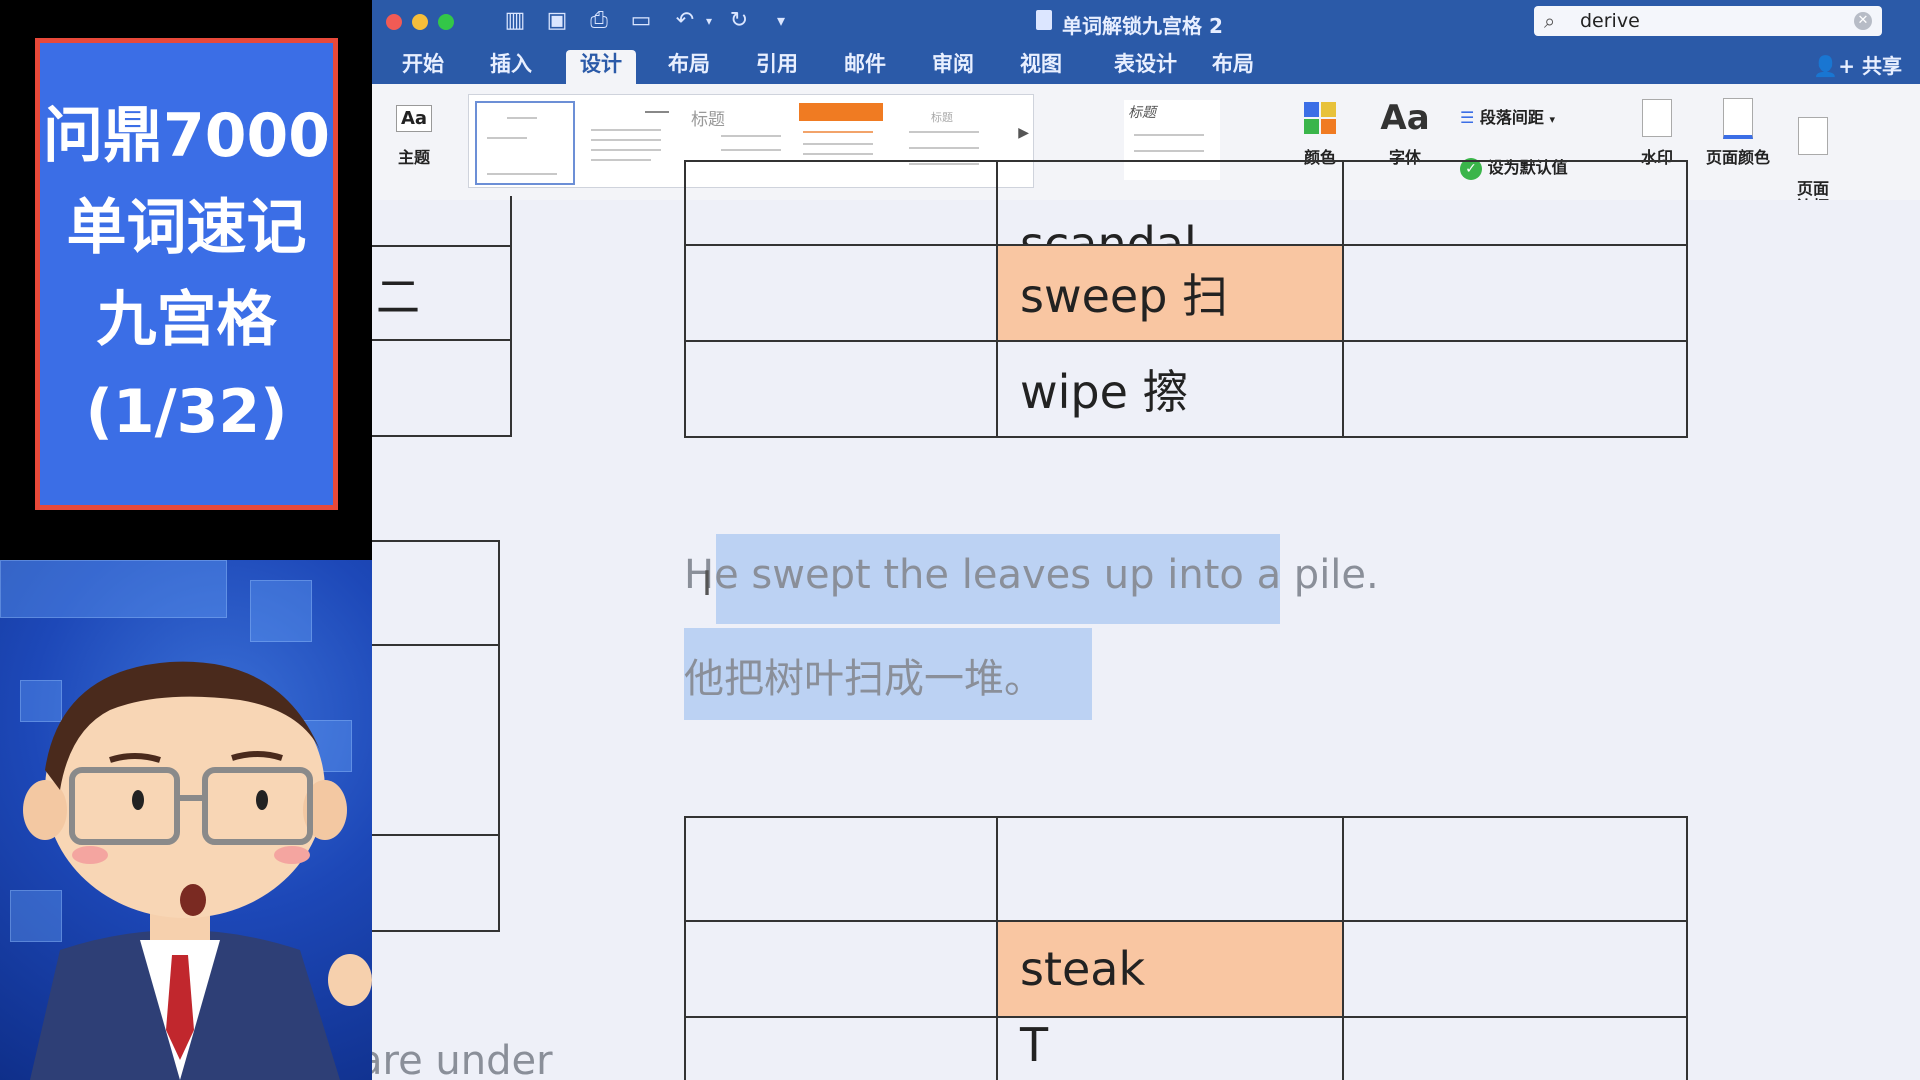 The image size is (1920, 1080). Describe the element at coordinates (707, 584) in the screenshot. I see `text-cursor-icon: I` at that location.